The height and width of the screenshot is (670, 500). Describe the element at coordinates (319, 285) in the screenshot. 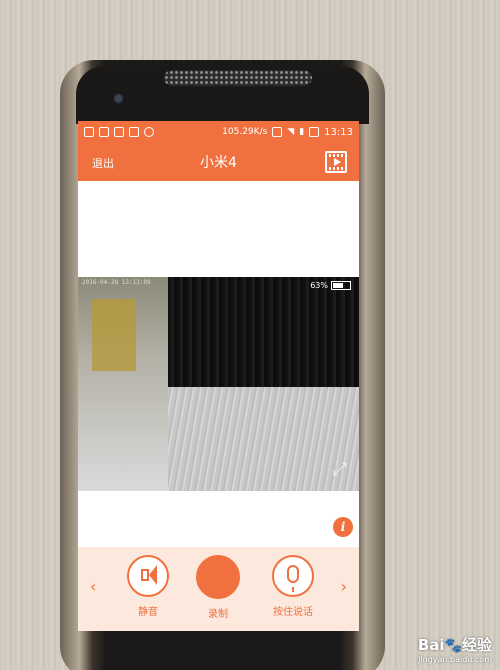

I see `camera-battery-percent: 63%` at that location.